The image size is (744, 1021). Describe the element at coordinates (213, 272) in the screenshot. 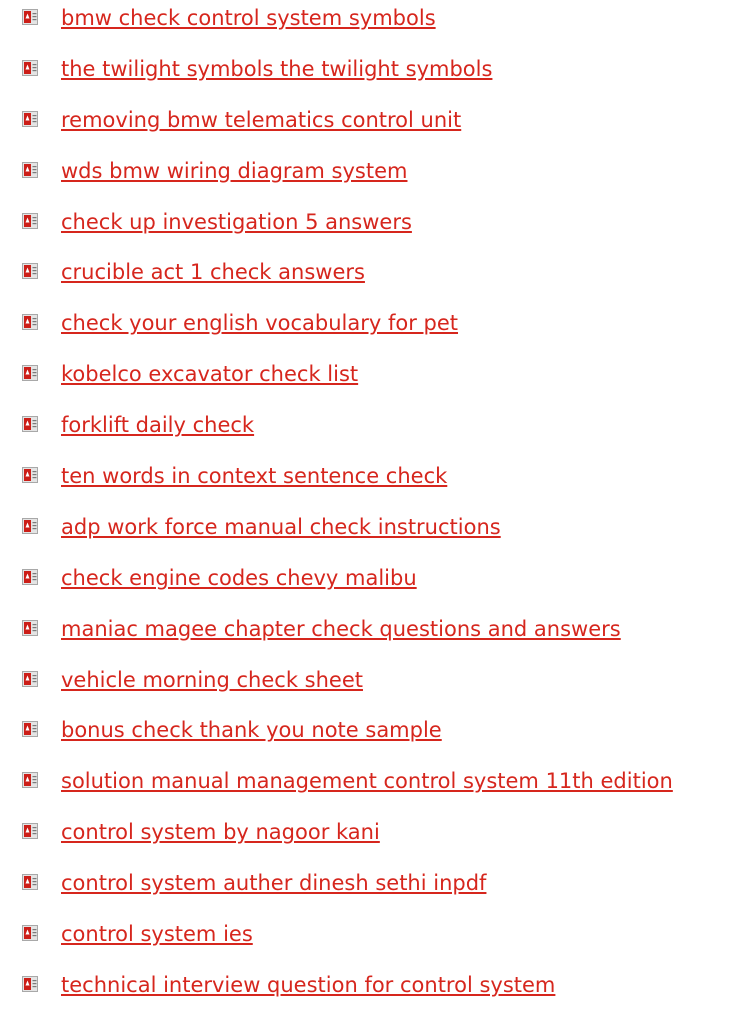

I see `document-link: crucible act 1 check answers` at that location.